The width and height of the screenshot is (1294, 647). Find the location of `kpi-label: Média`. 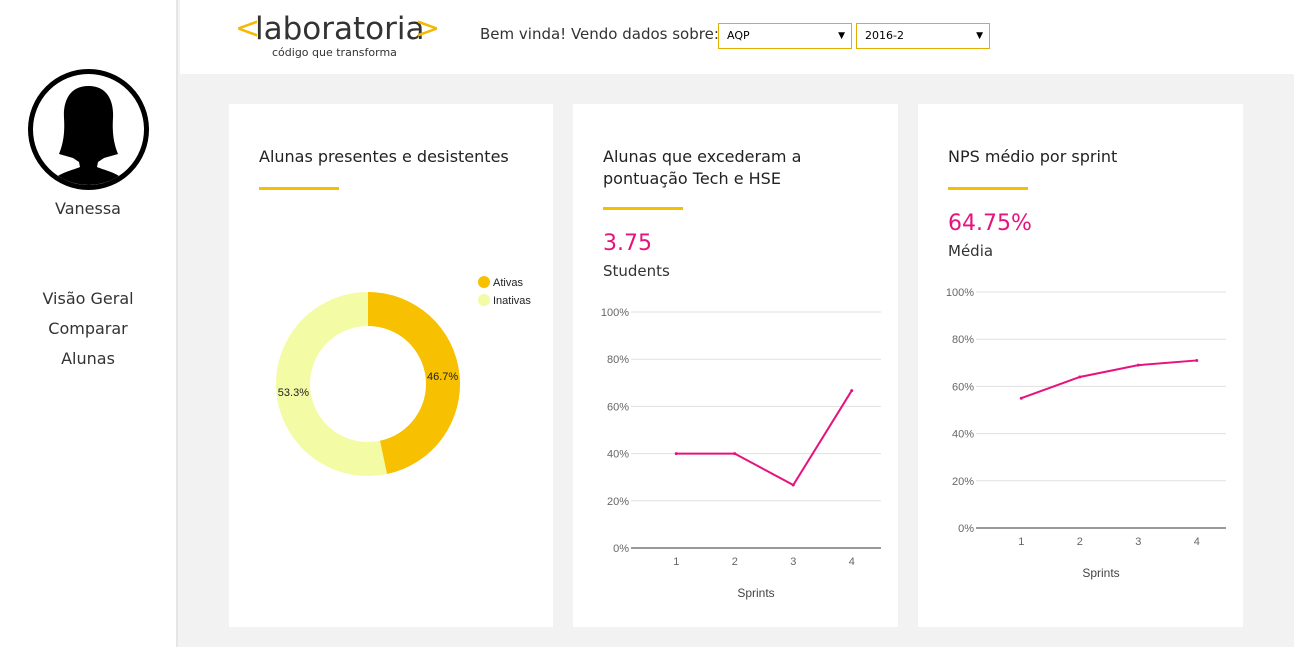

kpi-label: Média is located at coordinates (971, 251).